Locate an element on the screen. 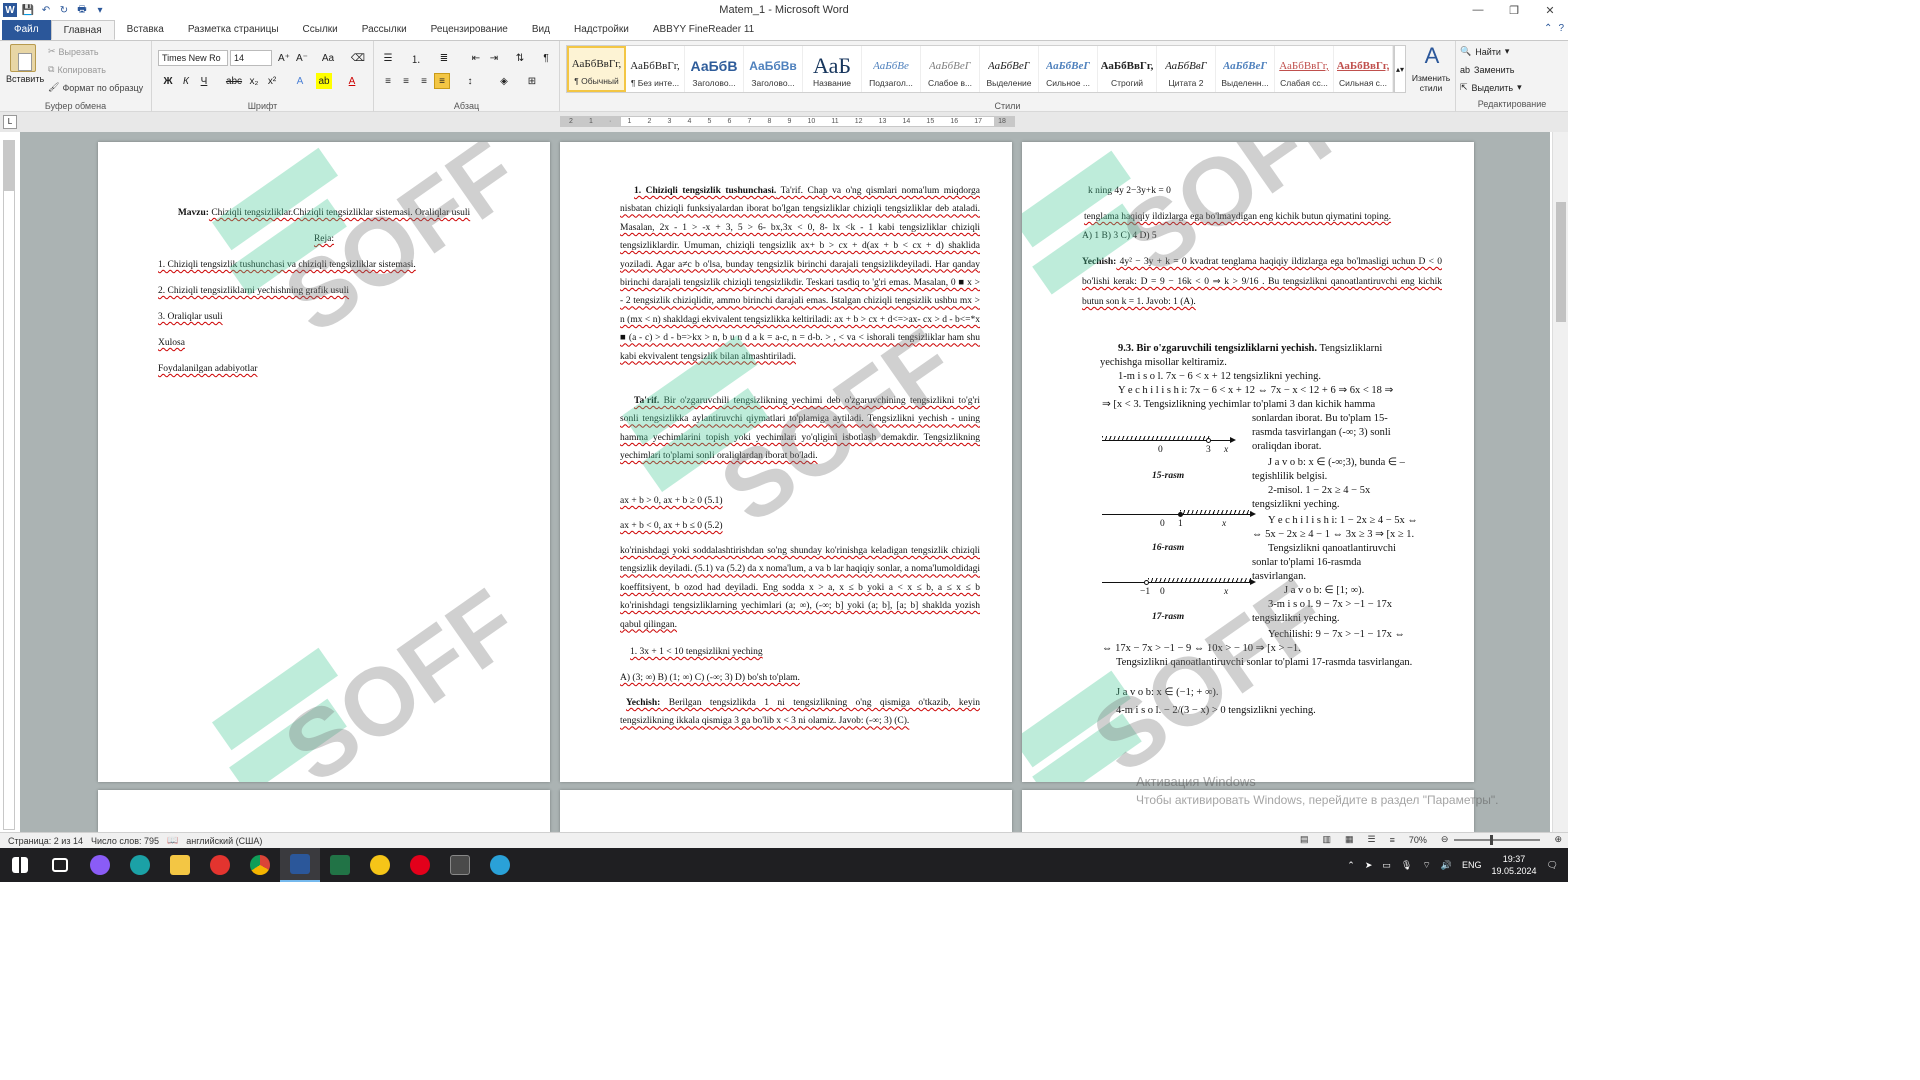 This screenshot has width=1920, height=1080. file-explorer-icon is located at coordinates (180, 865).